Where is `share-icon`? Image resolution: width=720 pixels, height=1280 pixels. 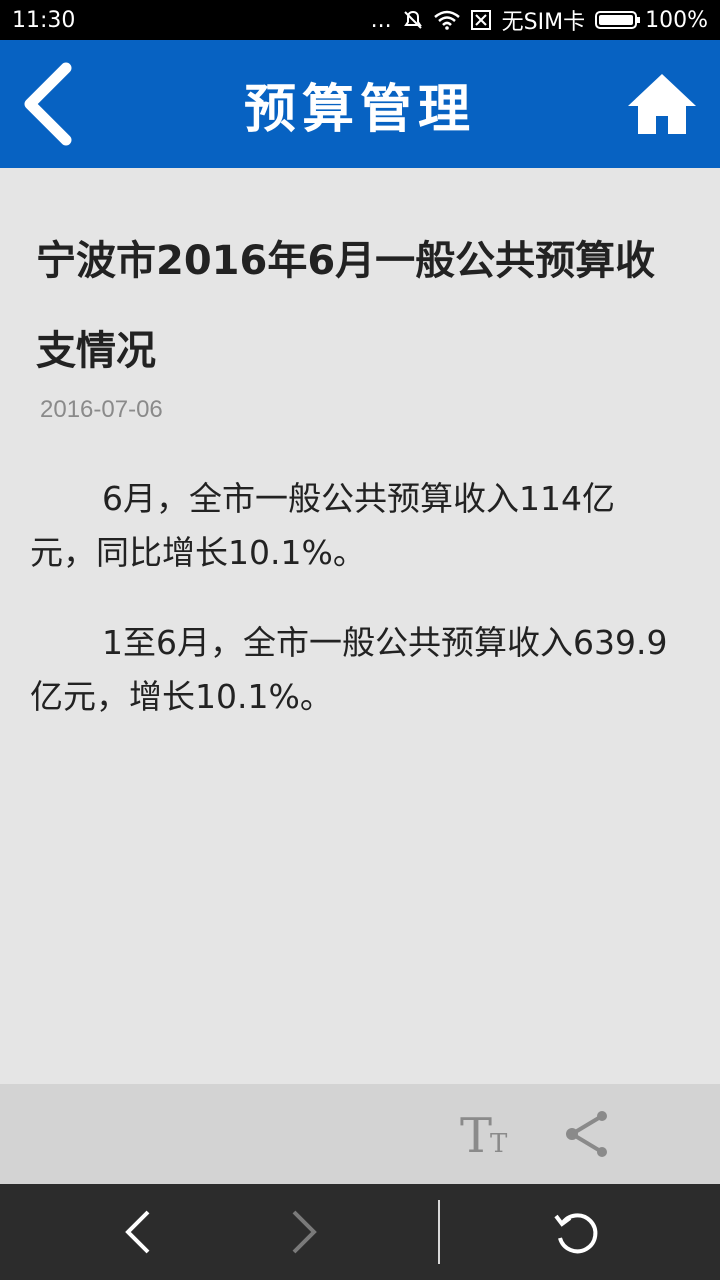 share-icon is located at coordinates (586, 1134).